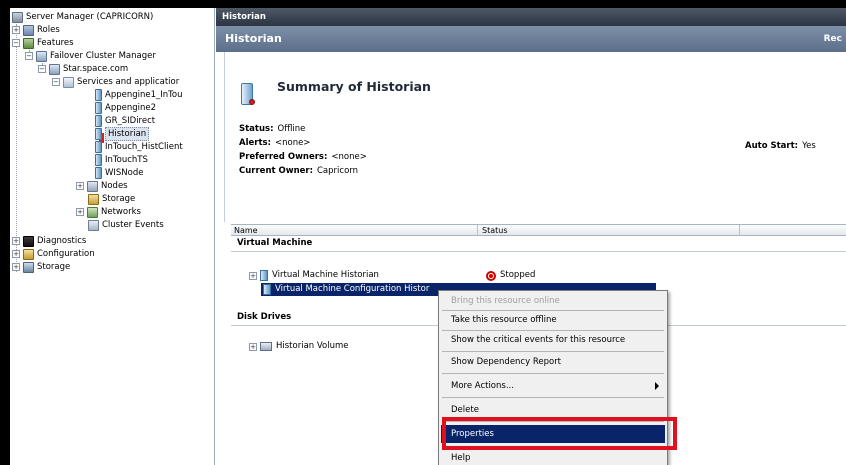 The height and width of the screenshot is (465, 846). What do you see at coordinates (538, 244) in the screenshot?
I see `group-virtual-machine: Virtual Machine` at bounding box center [538, 244].